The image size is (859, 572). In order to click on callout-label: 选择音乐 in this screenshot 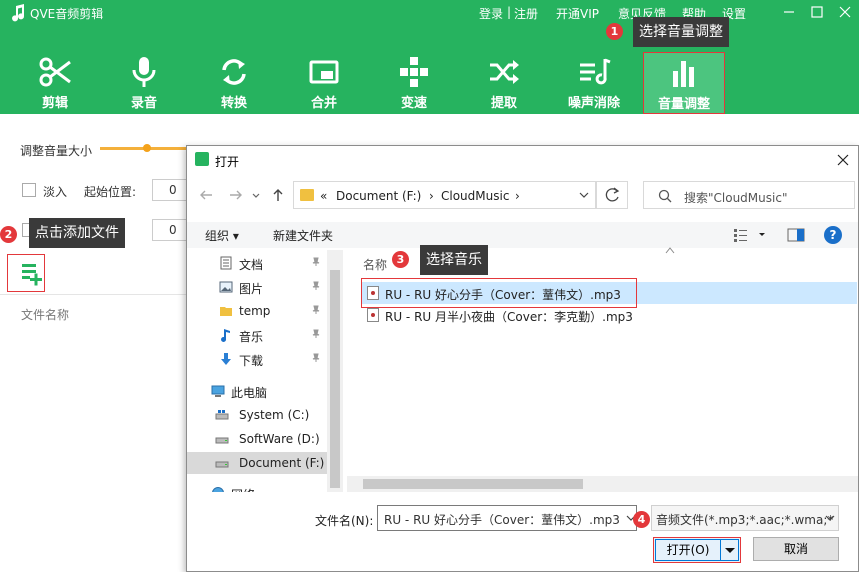, I will do `click(454, 260)`.